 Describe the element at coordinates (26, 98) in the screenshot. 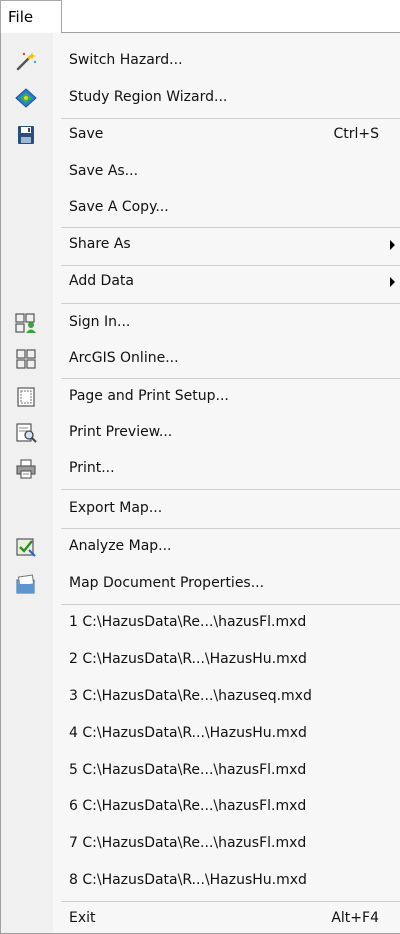

I see `study-region-icon` at that location.